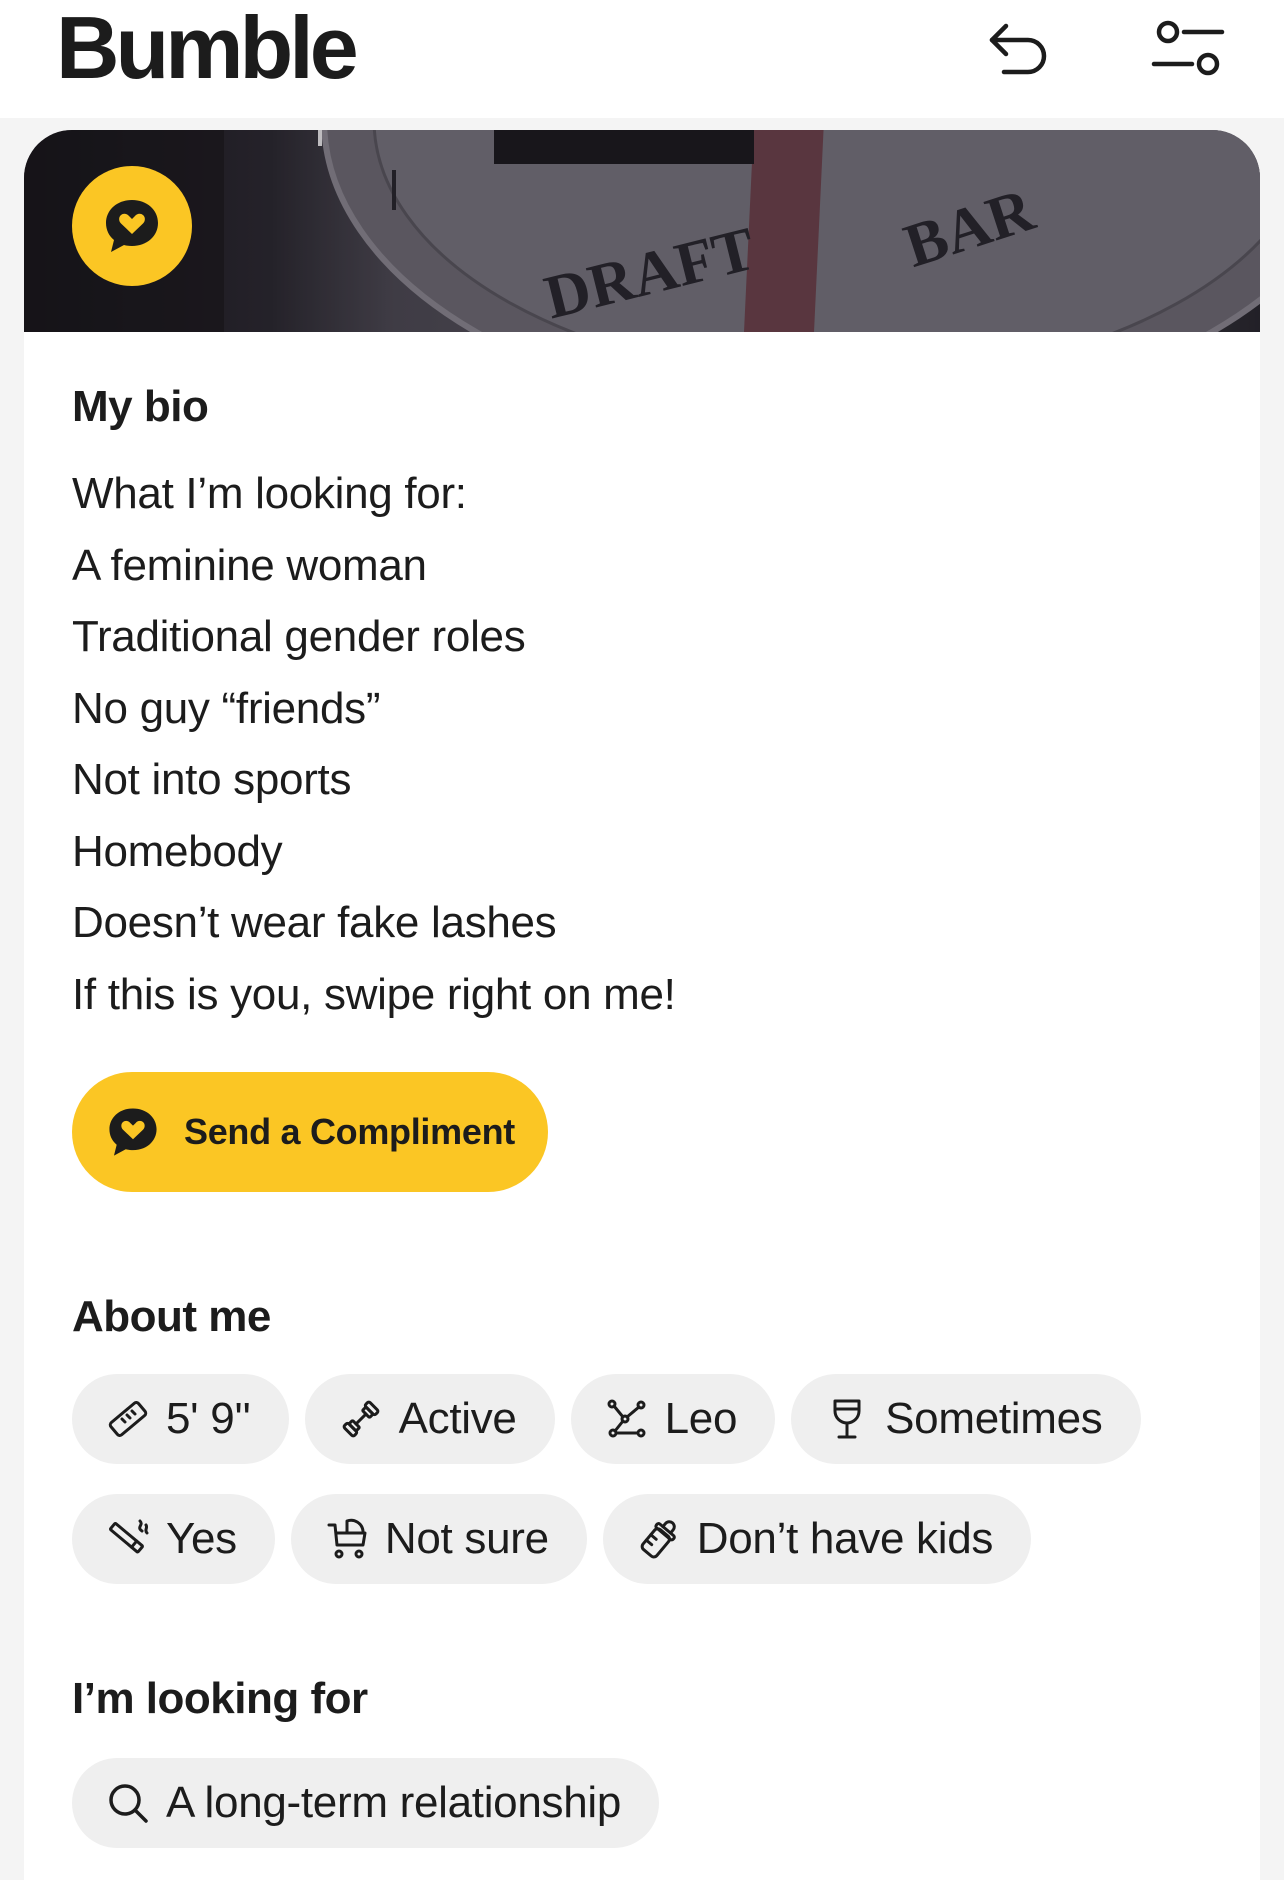  I want to click on chip-label: A long-term relationship, so click(394, 1802).